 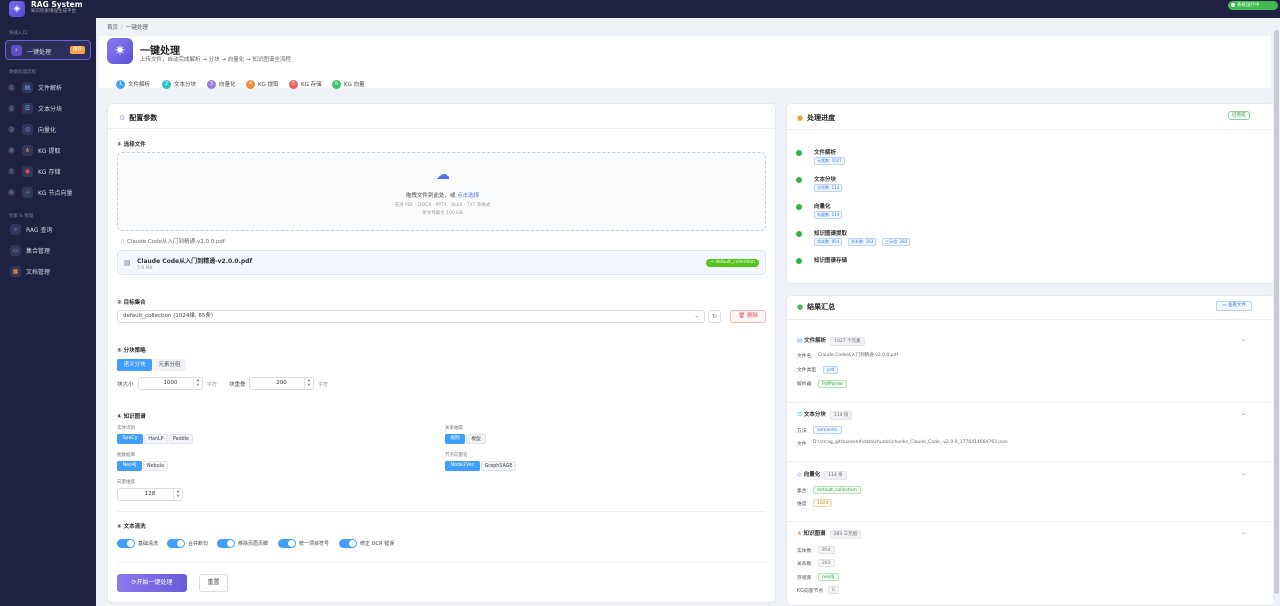 What do you see at coordinates (50, 109) in the screenshot?
I see `sidebar-item-text-chunk: 2 ☰ 文本分块` at bounding box center [50, 109].